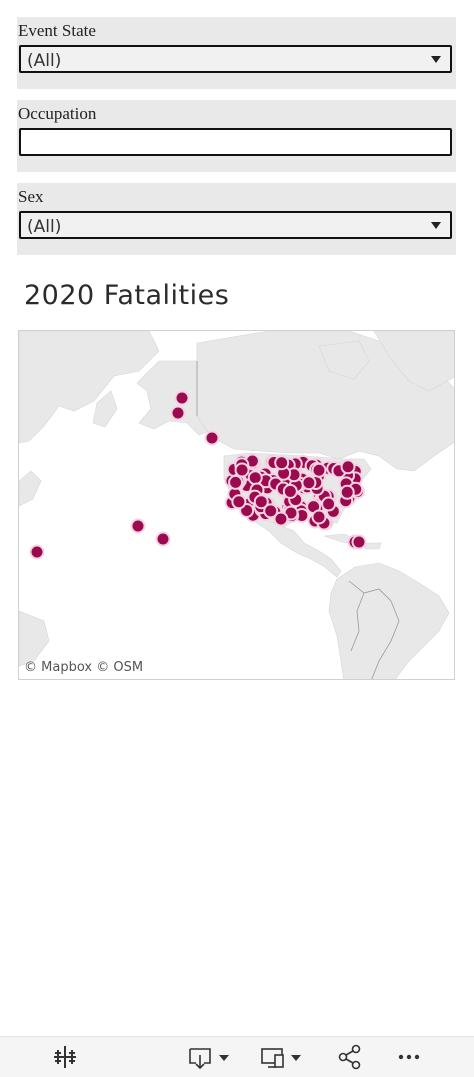  Describe the element at coordinates (235, 59) in the screenshot. I see `event-state-dropdown: (All)` at that location.